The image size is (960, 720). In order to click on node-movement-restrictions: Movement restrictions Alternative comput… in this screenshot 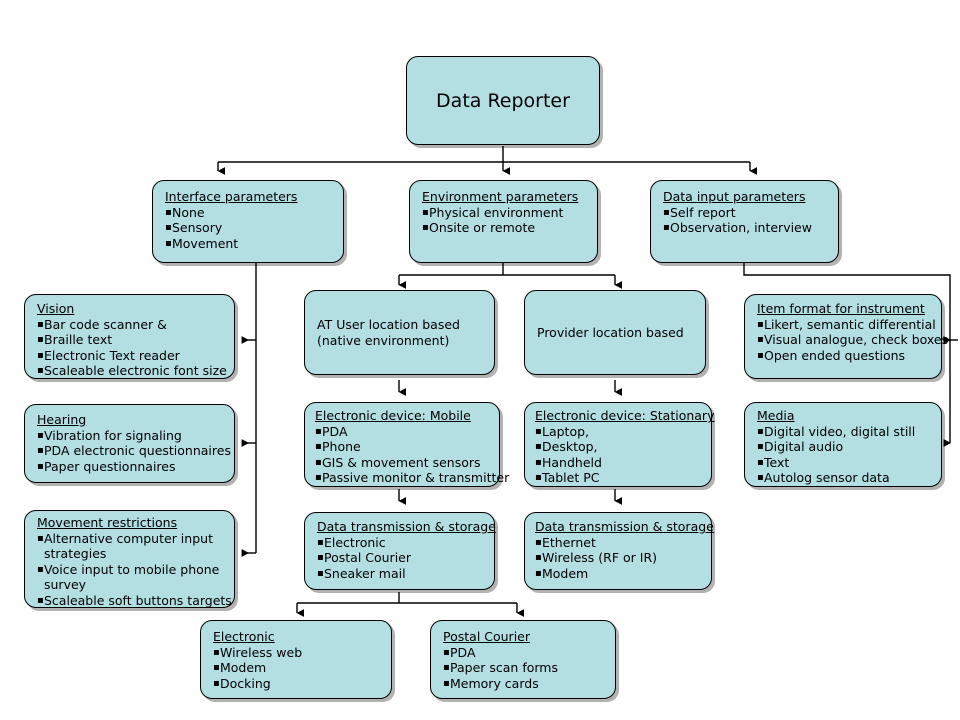, I will do `click(129, 559)`.